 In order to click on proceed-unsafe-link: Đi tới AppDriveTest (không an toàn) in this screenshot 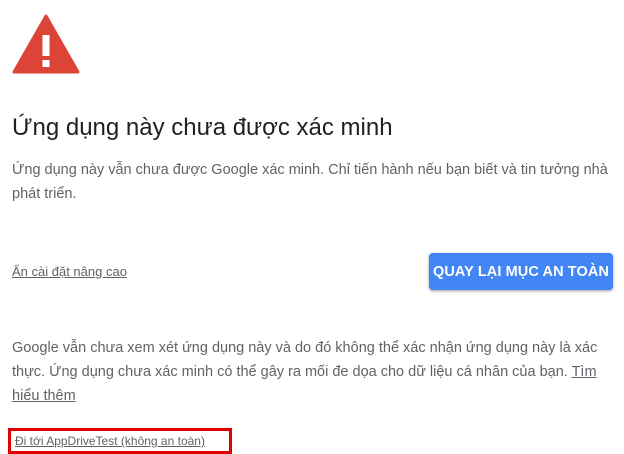, I will do `click(110, 441)`.